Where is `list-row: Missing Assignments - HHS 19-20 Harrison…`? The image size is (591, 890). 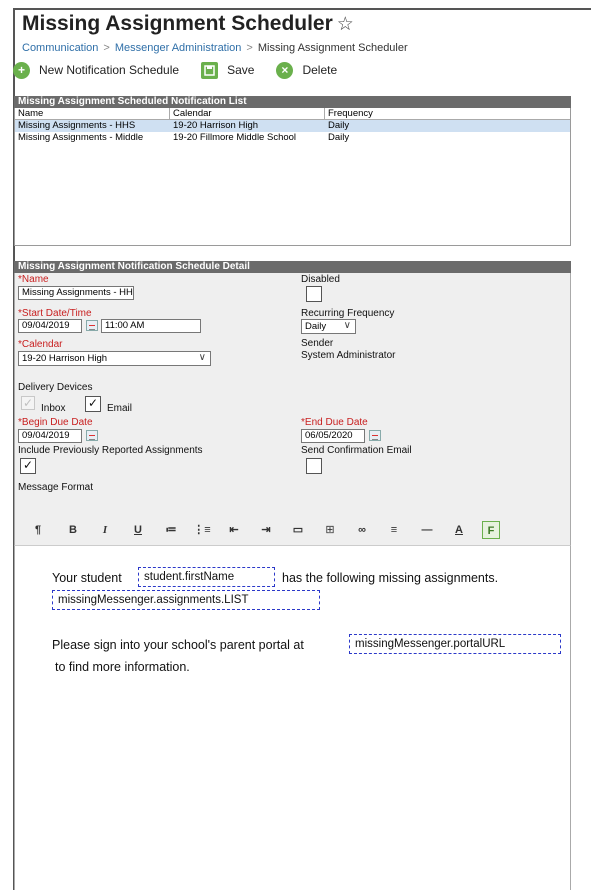
list-row: Missing Assignments - HHS 19-20 Harrison… is located at coordinates (292, 126).